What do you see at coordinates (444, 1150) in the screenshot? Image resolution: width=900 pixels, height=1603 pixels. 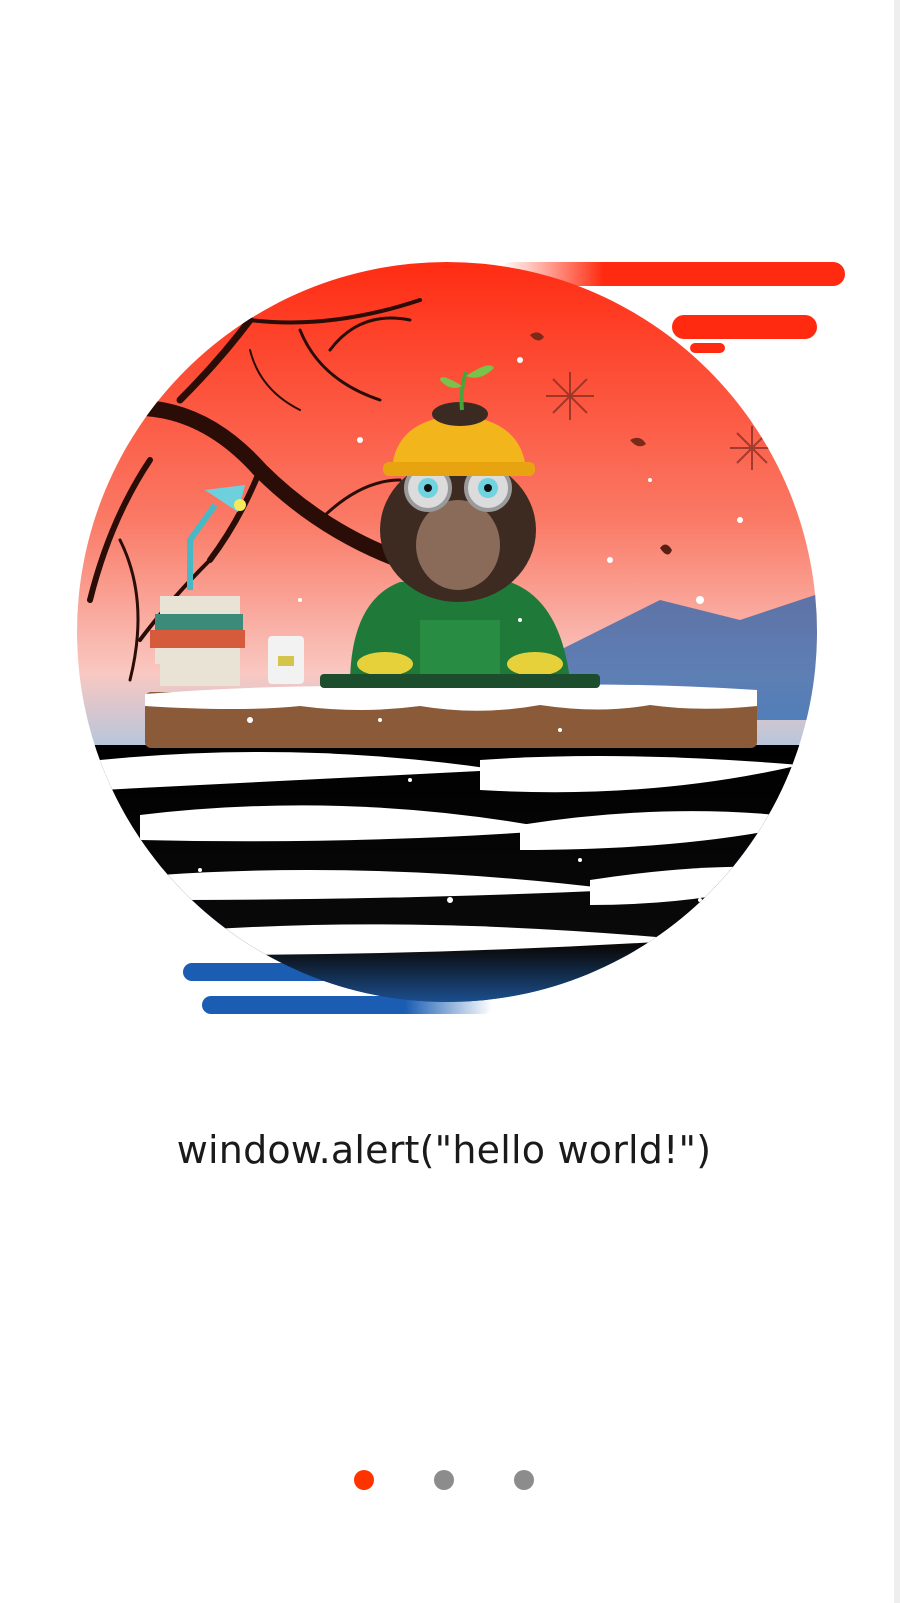 I see `onboarding-caption: window.alert("hello world!")` at bounding box center [444, 1150].